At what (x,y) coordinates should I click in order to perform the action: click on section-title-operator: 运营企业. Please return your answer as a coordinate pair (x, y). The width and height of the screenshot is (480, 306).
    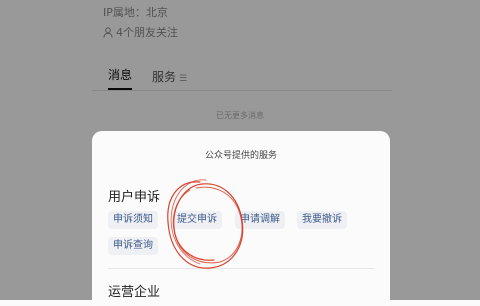
    Looking at the image, I should click on (134, 292).